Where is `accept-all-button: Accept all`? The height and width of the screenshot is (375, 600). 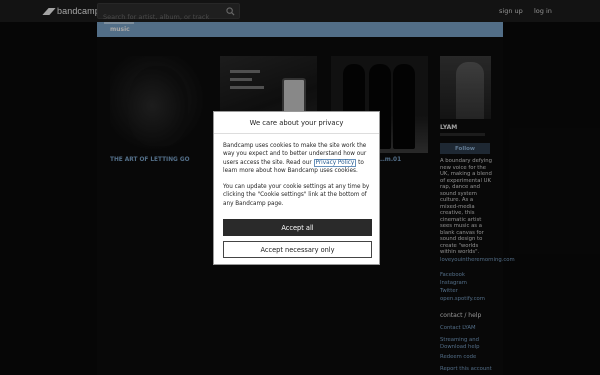
accept-all-button: Accept all is located at coordinates (297, 227).